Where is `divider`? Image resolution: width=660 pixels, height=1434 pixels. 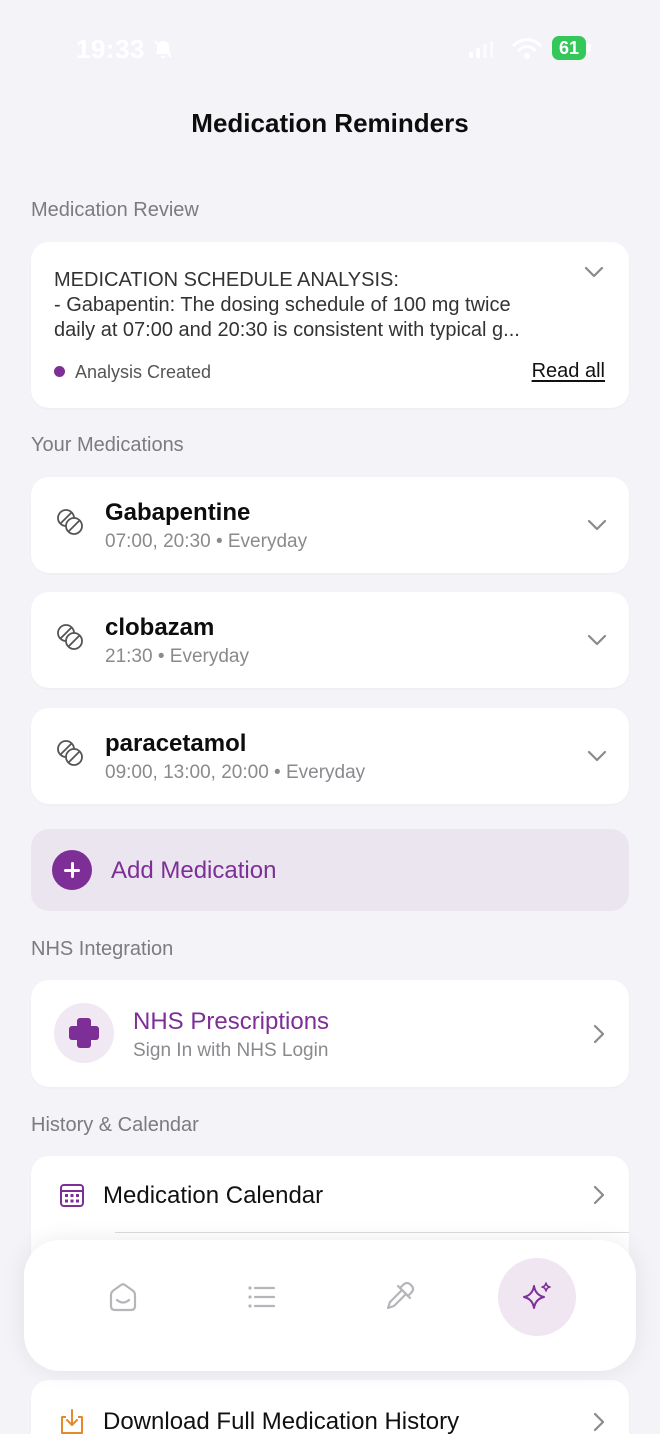 divider is located at coordinates (372, 1232).